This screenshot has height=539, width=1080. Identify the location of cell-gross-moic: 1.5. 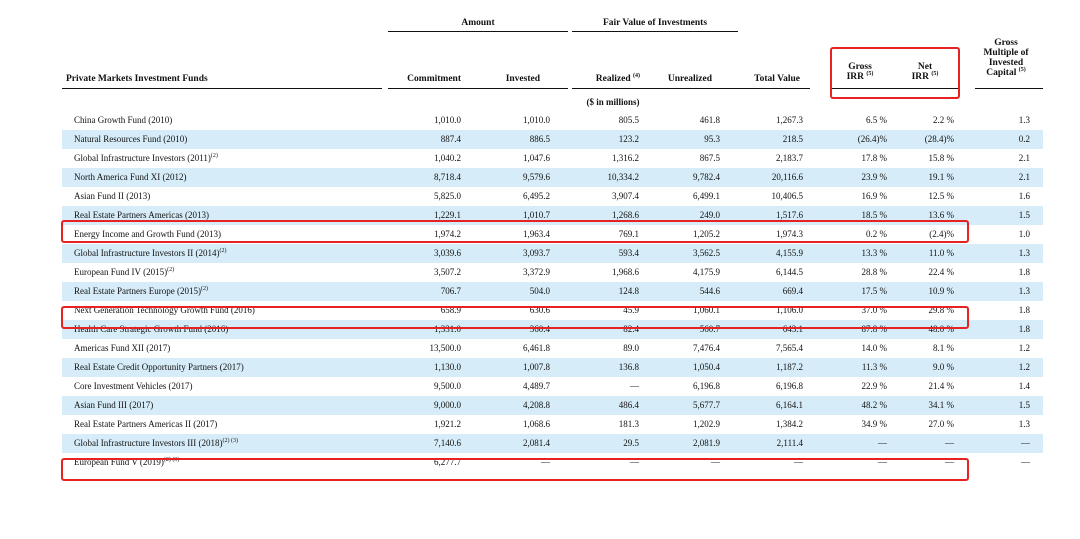
(1024, 215).